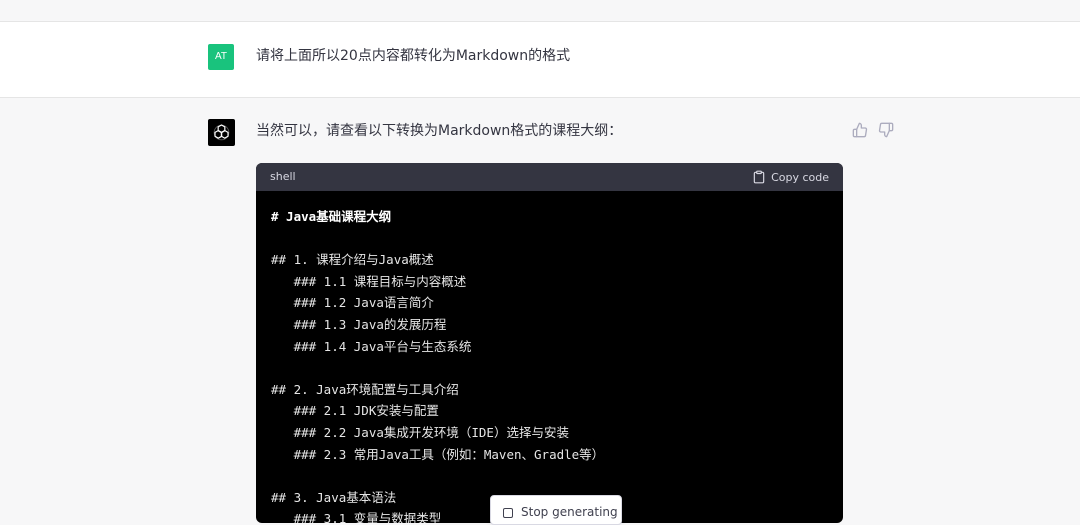  Describe the element at coordinates (549, 177) in the screenshot. I see `code-header: shell Copy code` at that location.